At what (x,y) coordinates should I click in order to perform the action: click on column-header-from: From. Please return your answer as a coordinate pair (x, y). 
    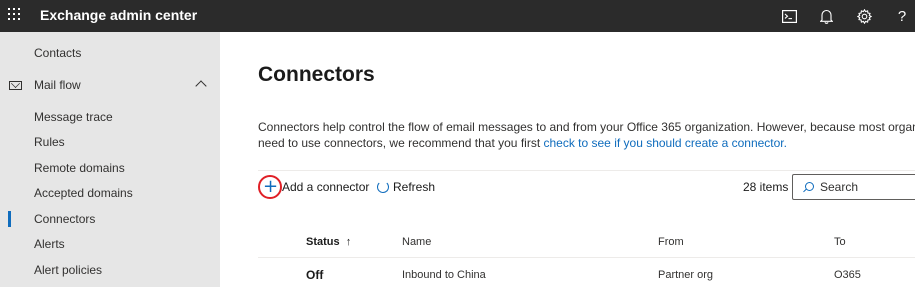
    Looking at the image, I should click on (671, 242).